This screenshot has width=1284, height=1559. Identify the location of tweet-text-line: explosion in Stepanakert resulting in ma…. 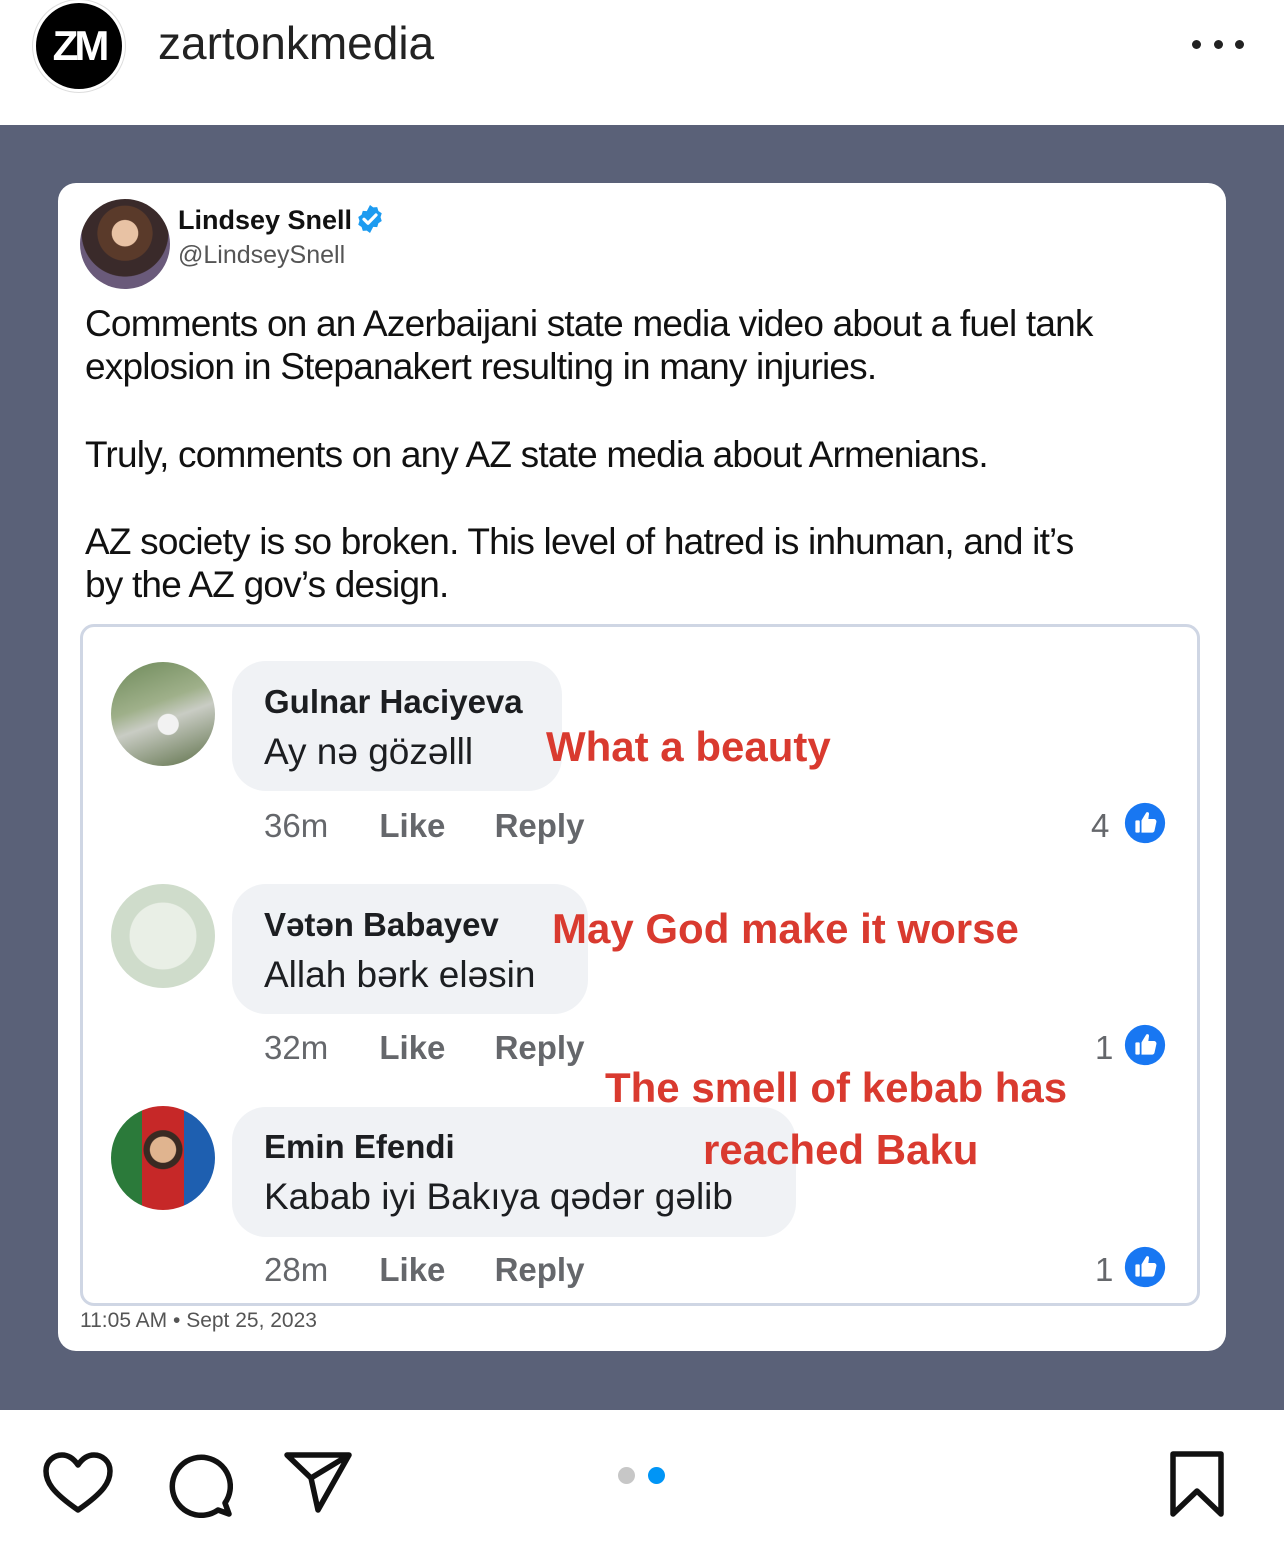
(481, 366).